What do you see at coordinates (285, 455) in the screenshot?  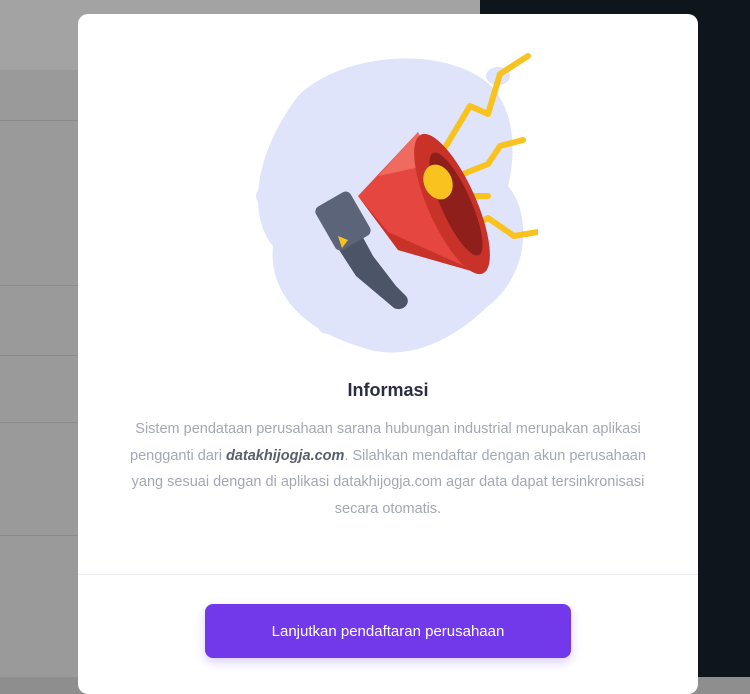 I see `site-name: datakhijogja.com` at bounding box center [285, 455].